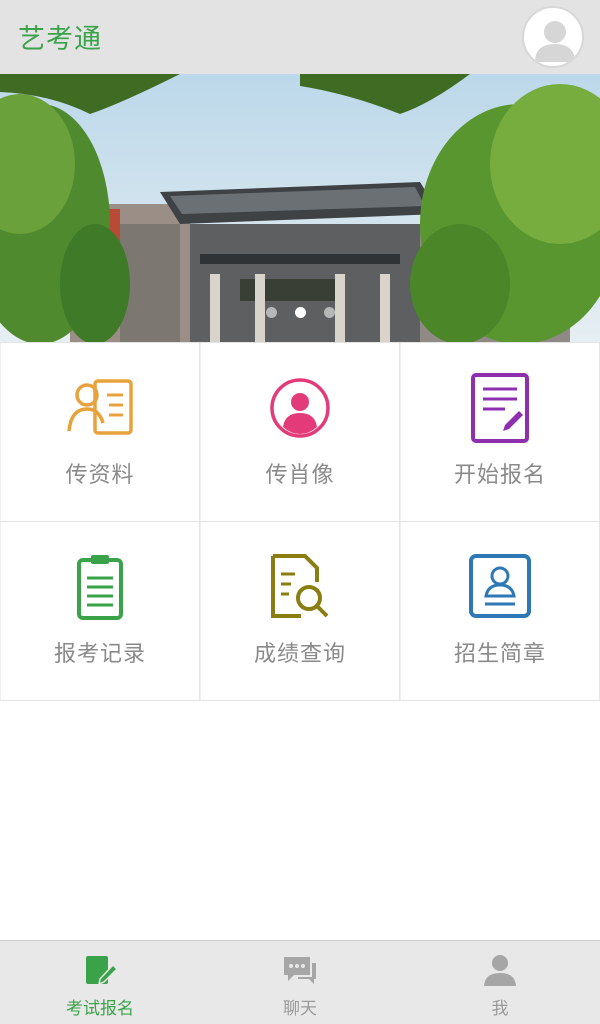 The image size is (600, 1024). I want to click on carousel-indicators, so click(300, 312).